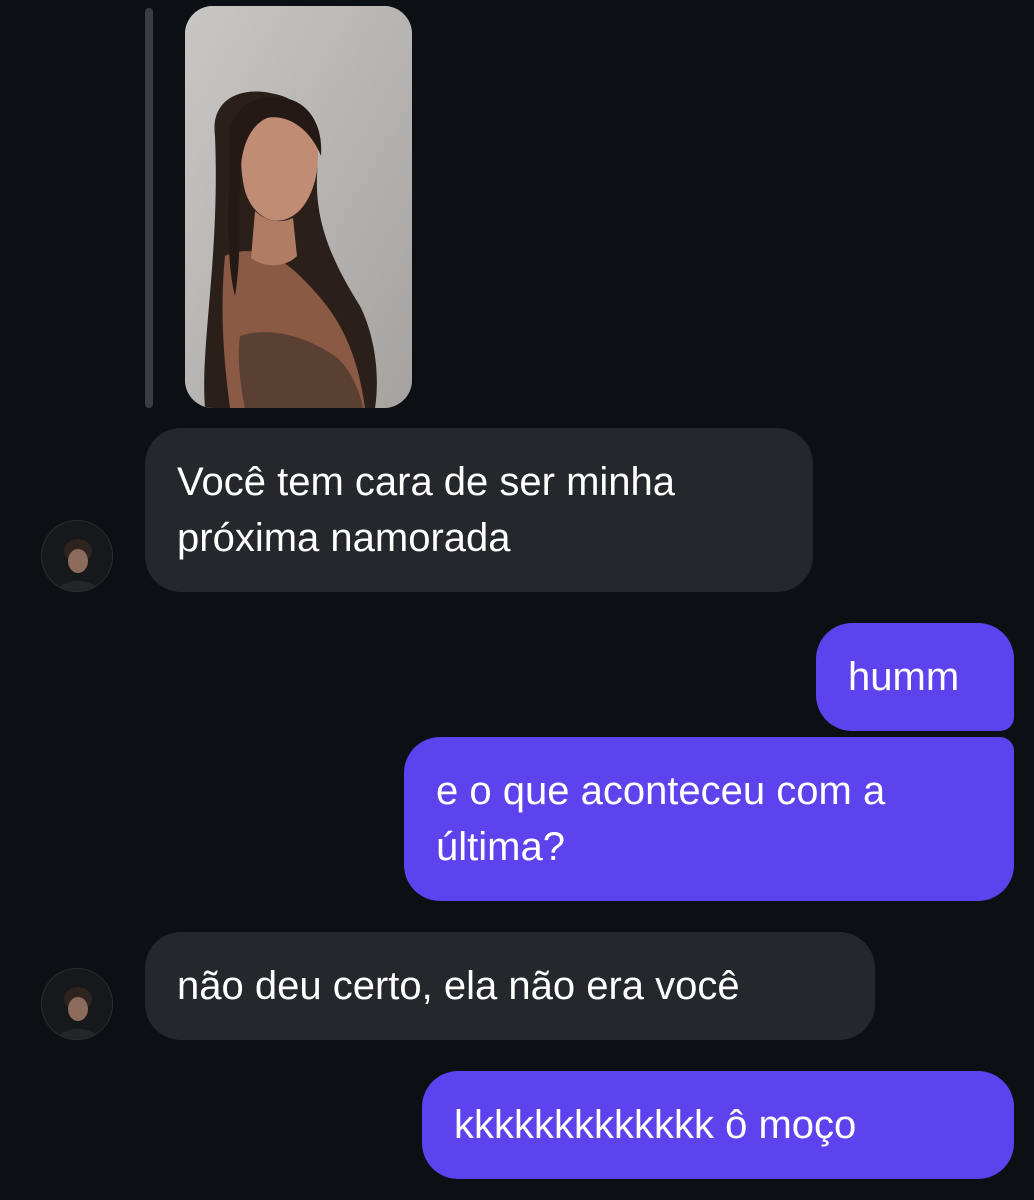 This screenshot has width=1034, height=1200. I want to click on message-line: humm, so click(904, 677).